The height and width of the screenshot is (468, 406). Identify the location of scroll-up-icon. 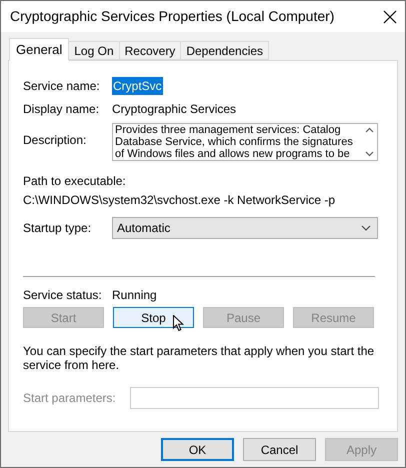
(369, 130).